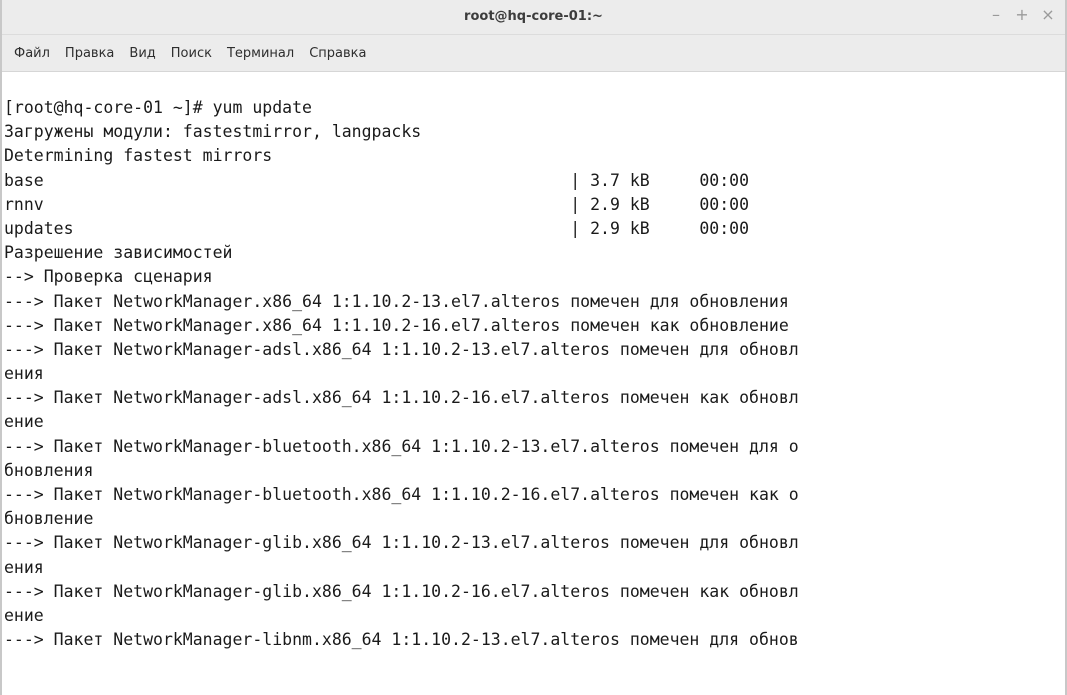  What do you see at coordinates (377, 204) in the screenshot?
I see `terminal-line: rnnv | 2.9 kB 00:00` at bounding box center [377, 204].